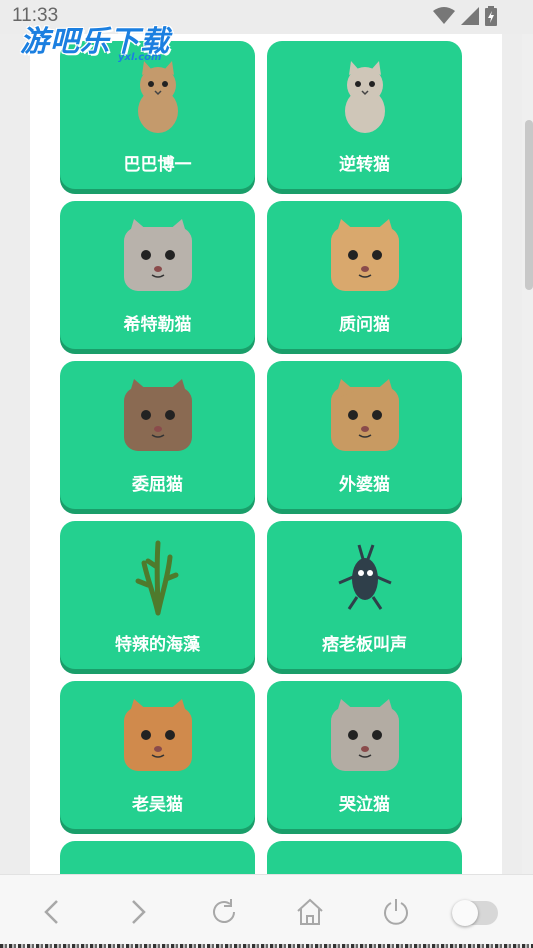  What do you see at coordinates (364, 485) in the screenshot?
I see `card-label: 外婆猫` at bounding box center [364, 485].